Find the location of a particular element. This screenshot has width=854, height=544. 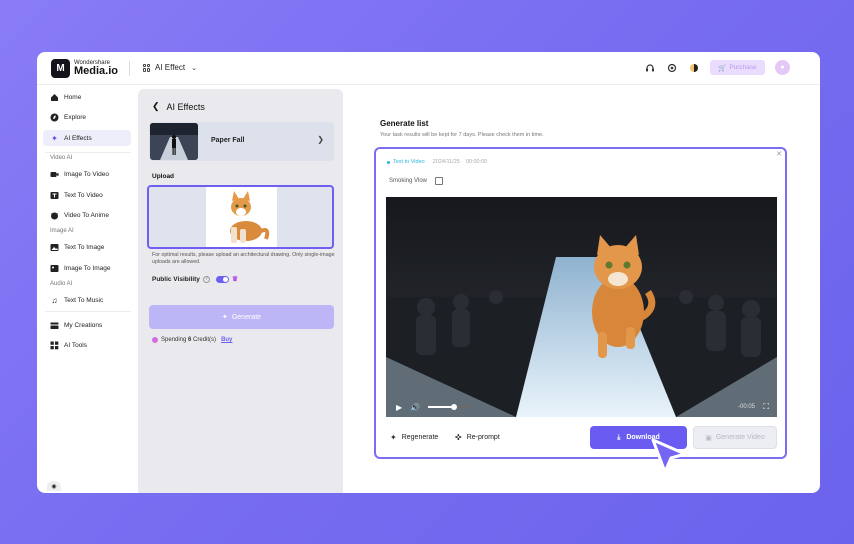

anime-icon is located at coordinates (54, 215).